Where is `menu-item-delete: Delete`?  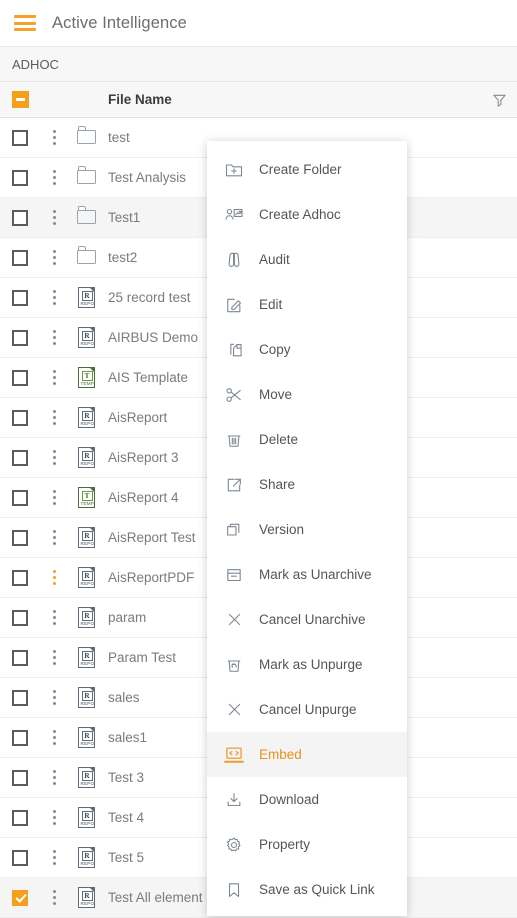 menu-item-delete: Delete is located at coordinates (307, 439).